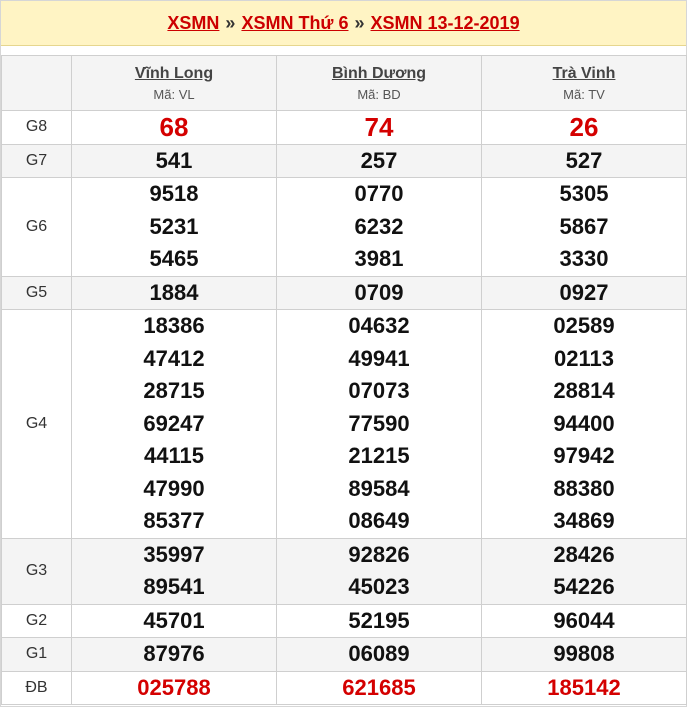  I want to click on prize-cell: 541, so click(174, 160).